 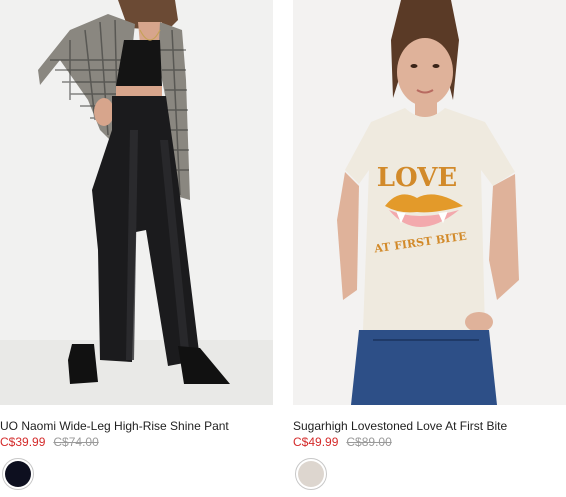 I want to click on color-swatch-black, so click(x=18, y=474).